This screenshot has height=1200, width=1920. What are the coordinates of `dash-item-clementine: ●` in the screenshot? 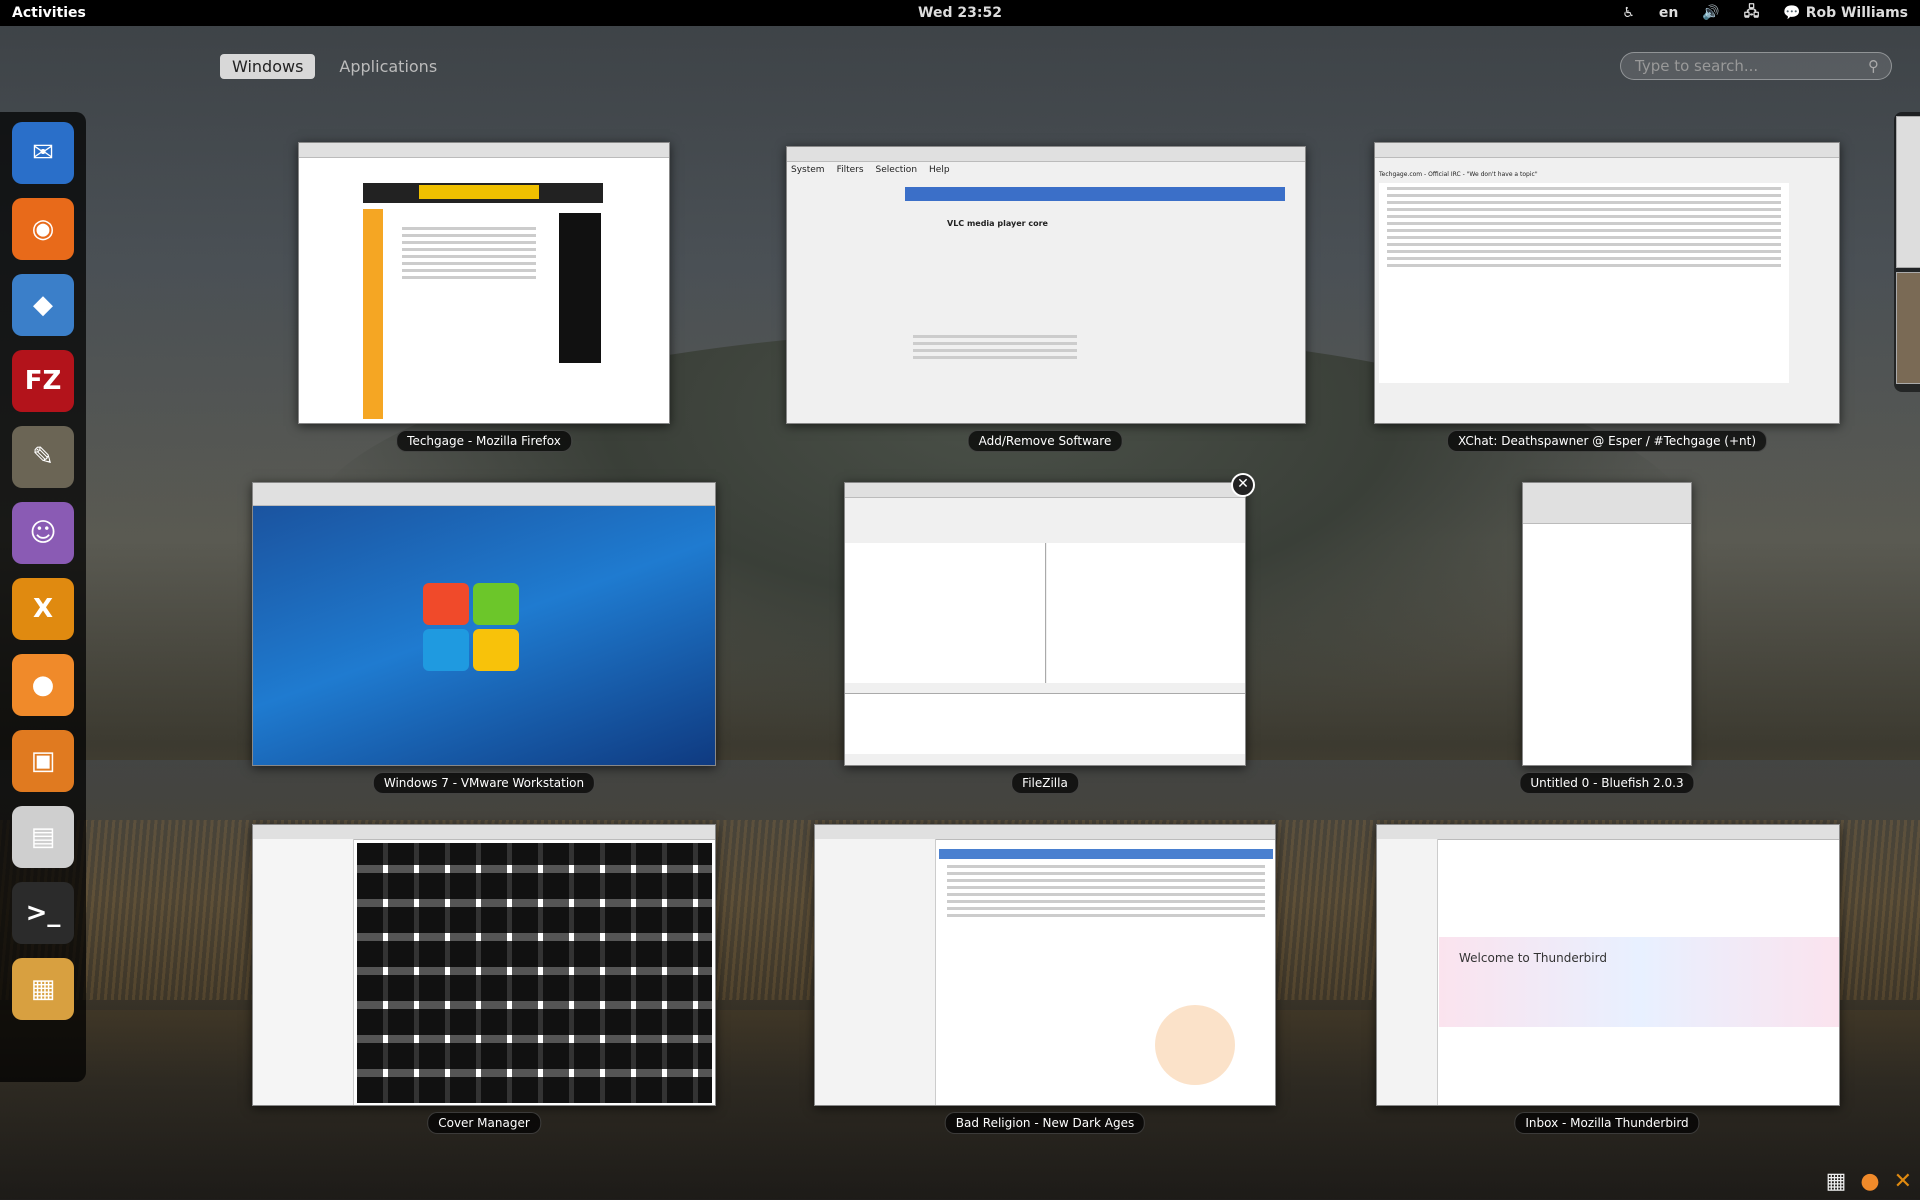 It's located at (43, 685).